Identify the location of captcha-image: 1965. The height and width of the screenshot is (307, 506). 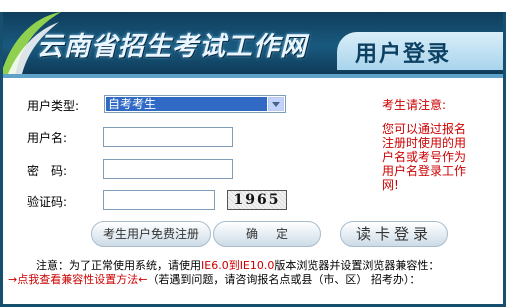
(257, 200).